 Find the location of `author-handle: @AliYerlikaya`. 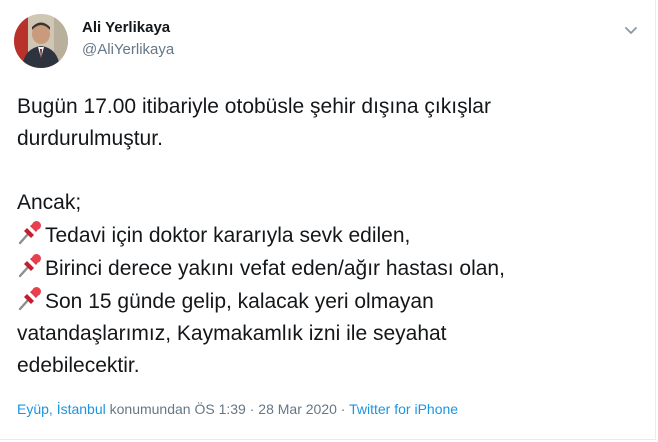

author-handle: @AliYerlikaya is located at coordinates (128, 49).